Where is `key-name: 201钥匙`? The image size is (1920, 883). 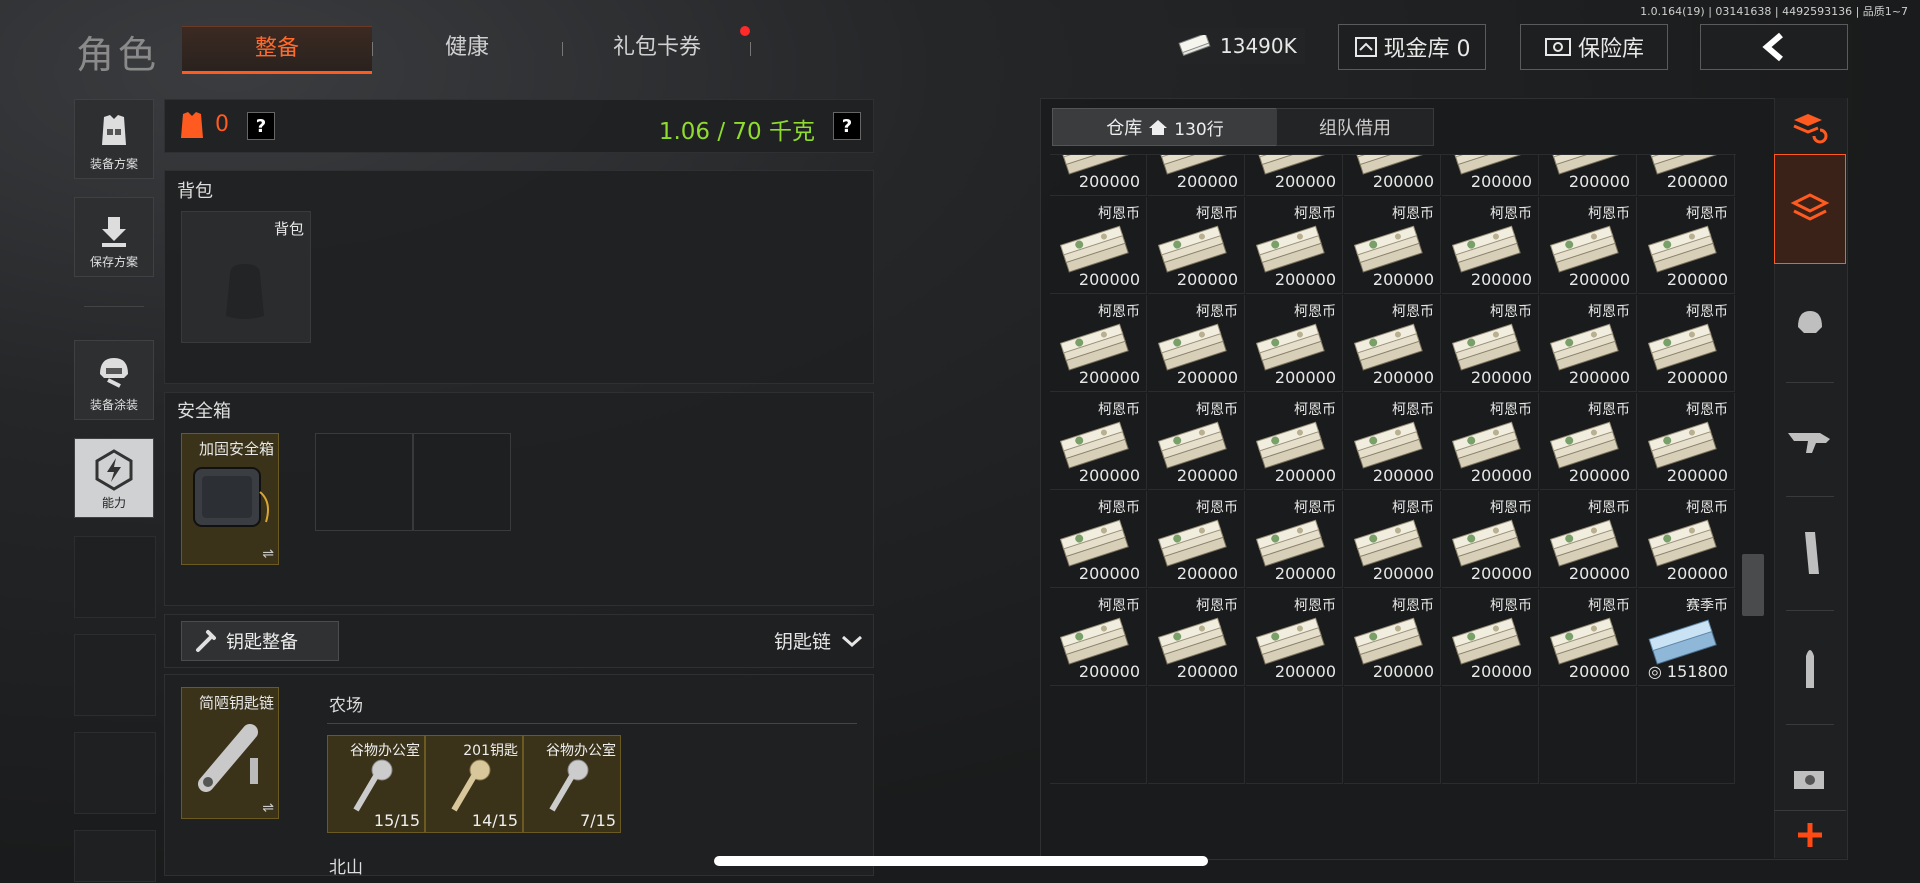
key-name: 201钥匙 is located at coordinates (490, 751).